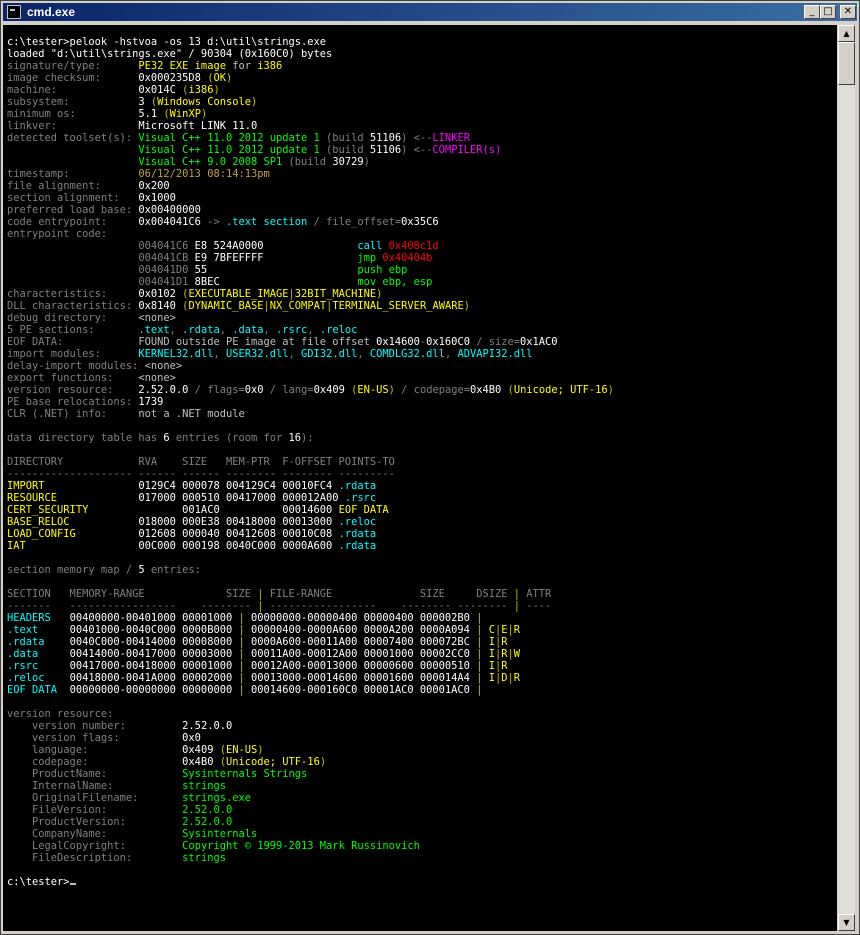 The image size is (860, 935). What do you see at coordinates (73, 102) in the screenshot?
I see `console-text: subsystem:` at bounding box center [73, 102].